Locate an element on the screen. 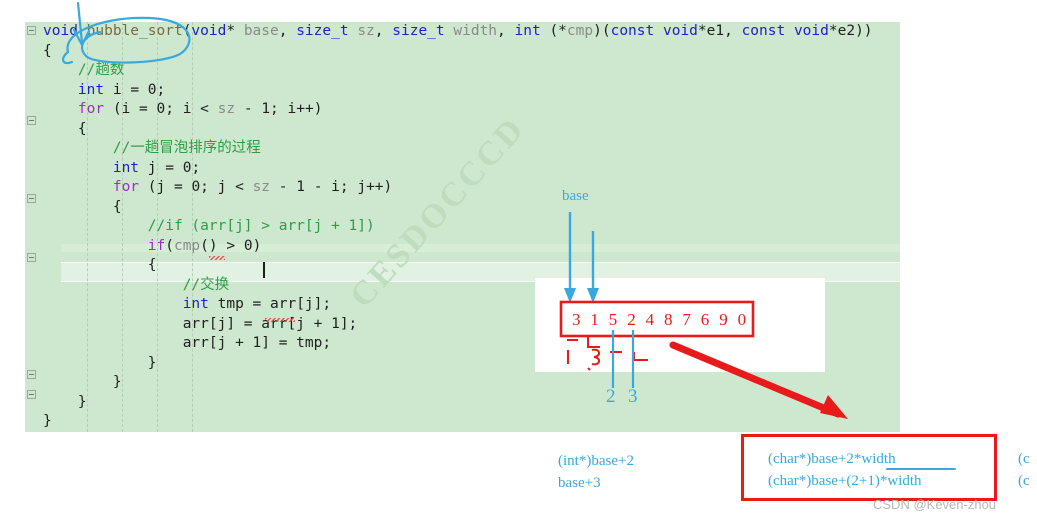 This screenshot has height=521, width=1037. code-token: { is located at coordinates (152, 265).